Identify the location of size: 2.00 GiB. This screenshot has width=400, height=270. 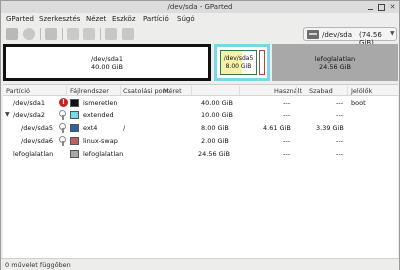
(215, 141).